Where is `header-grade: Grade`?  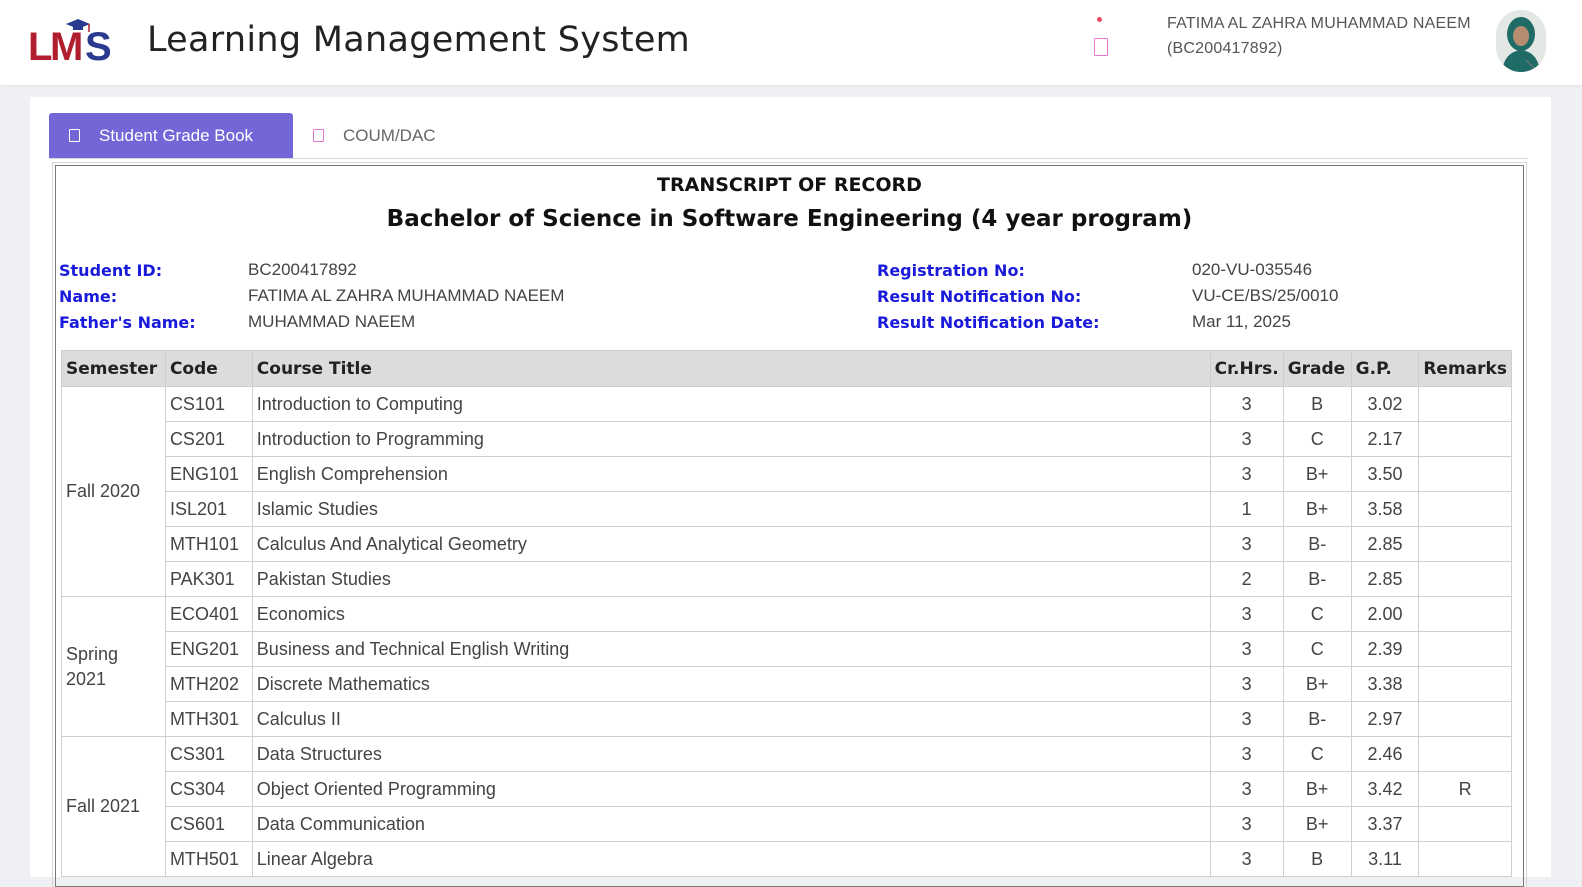
header-grade: Grade is located at coordinates (1317, 368).